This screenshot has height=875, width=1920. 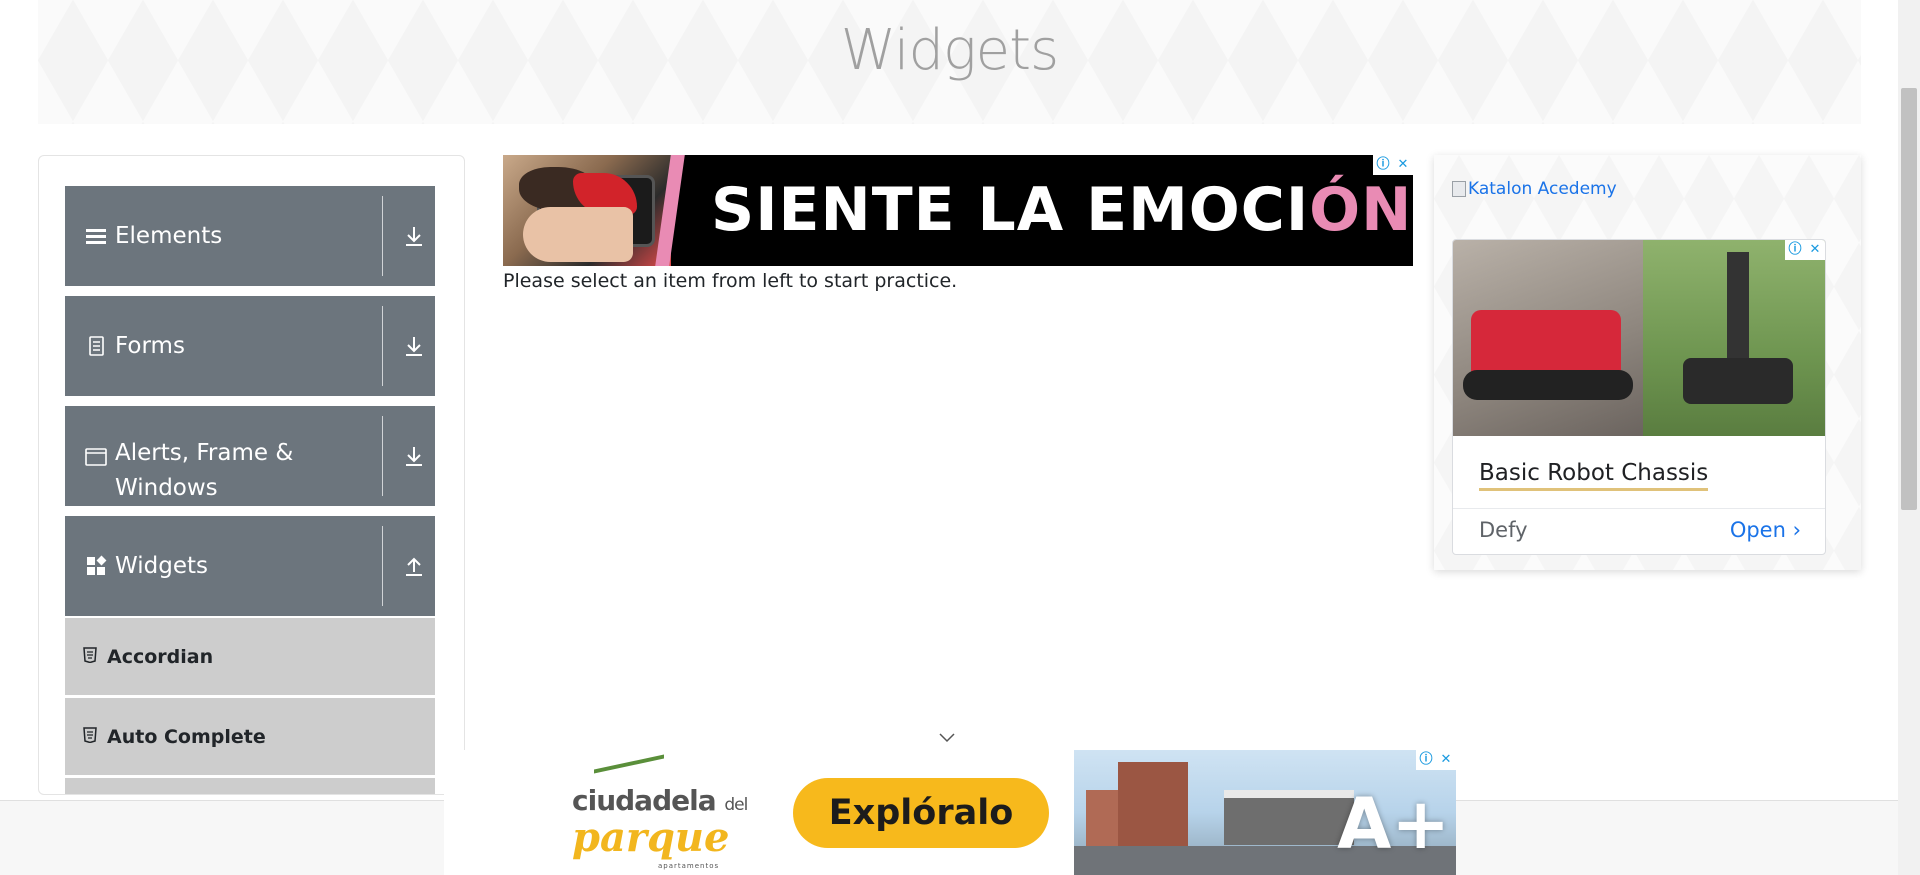 I want to click on sidebar-group-elements: Elements, so click(x=250, y=236).